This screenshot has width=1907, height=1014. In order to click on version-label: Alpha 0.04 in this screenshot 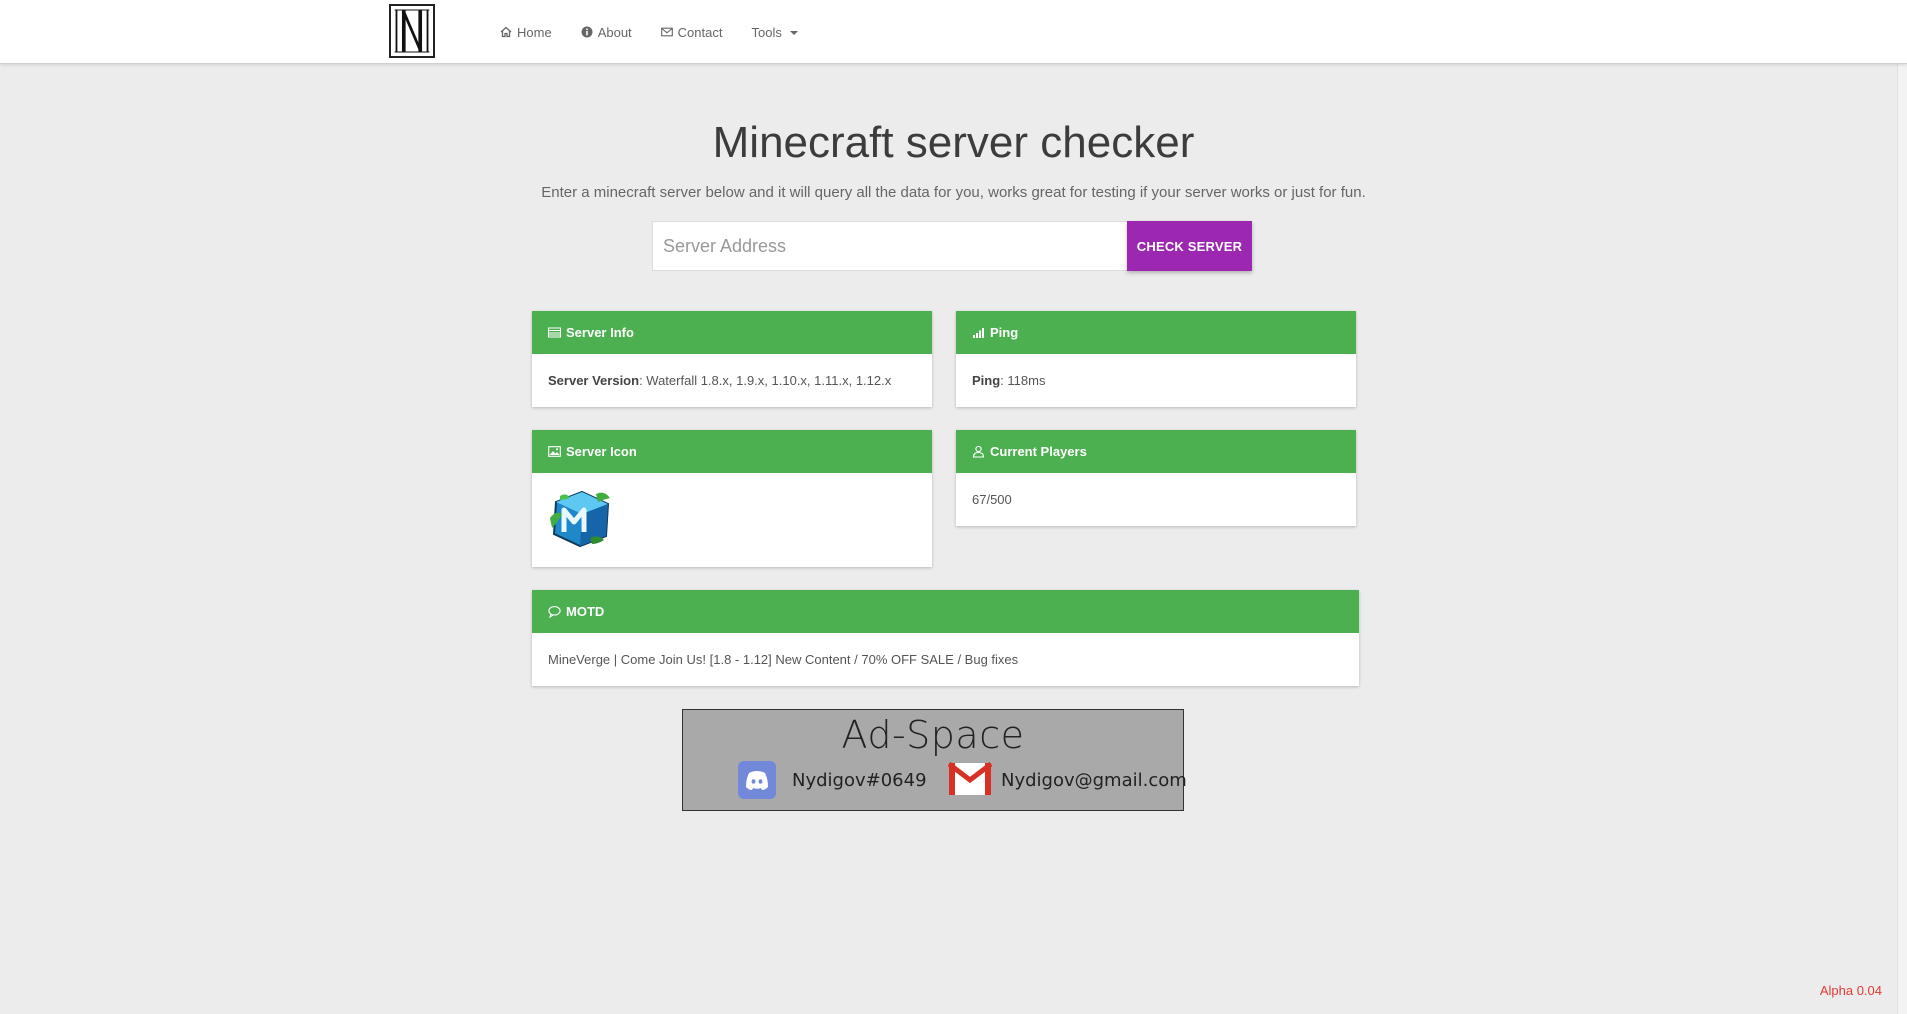, I will do `click(1850, 990)`.